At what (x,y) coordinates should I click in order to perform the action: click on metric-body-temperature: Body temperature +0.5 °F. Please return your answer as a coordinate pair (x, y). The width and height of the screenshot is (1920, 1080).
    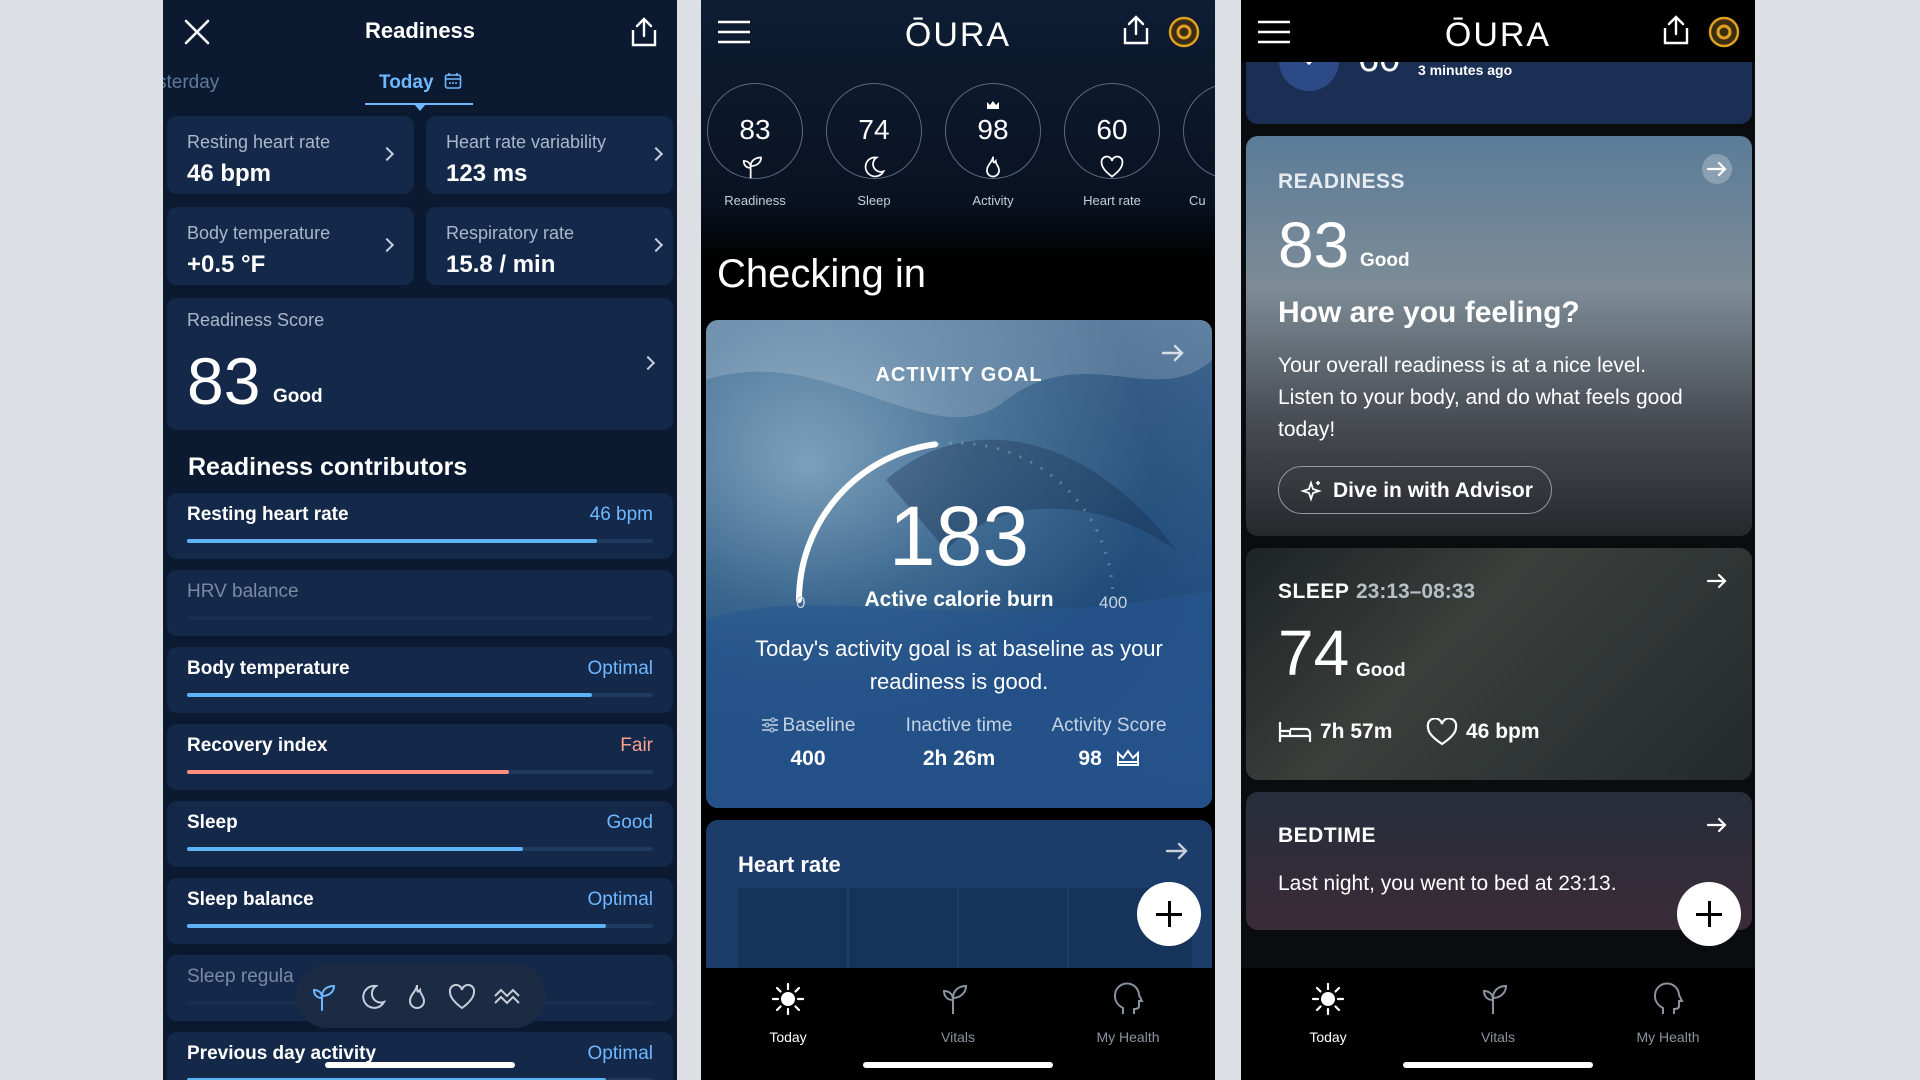
    Looking at the image, I should click on (290, 246).